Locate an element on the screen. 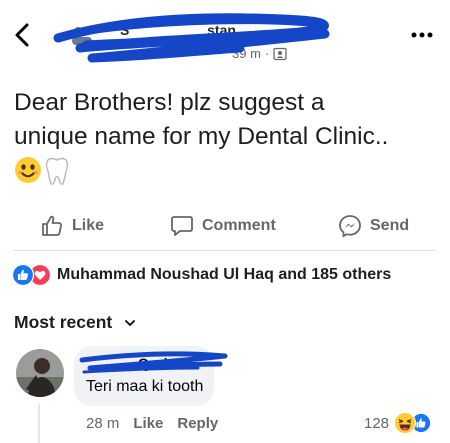 This screenshot has height=443, width=450. comment-time: 28 m is located at coordinates (103, 423).